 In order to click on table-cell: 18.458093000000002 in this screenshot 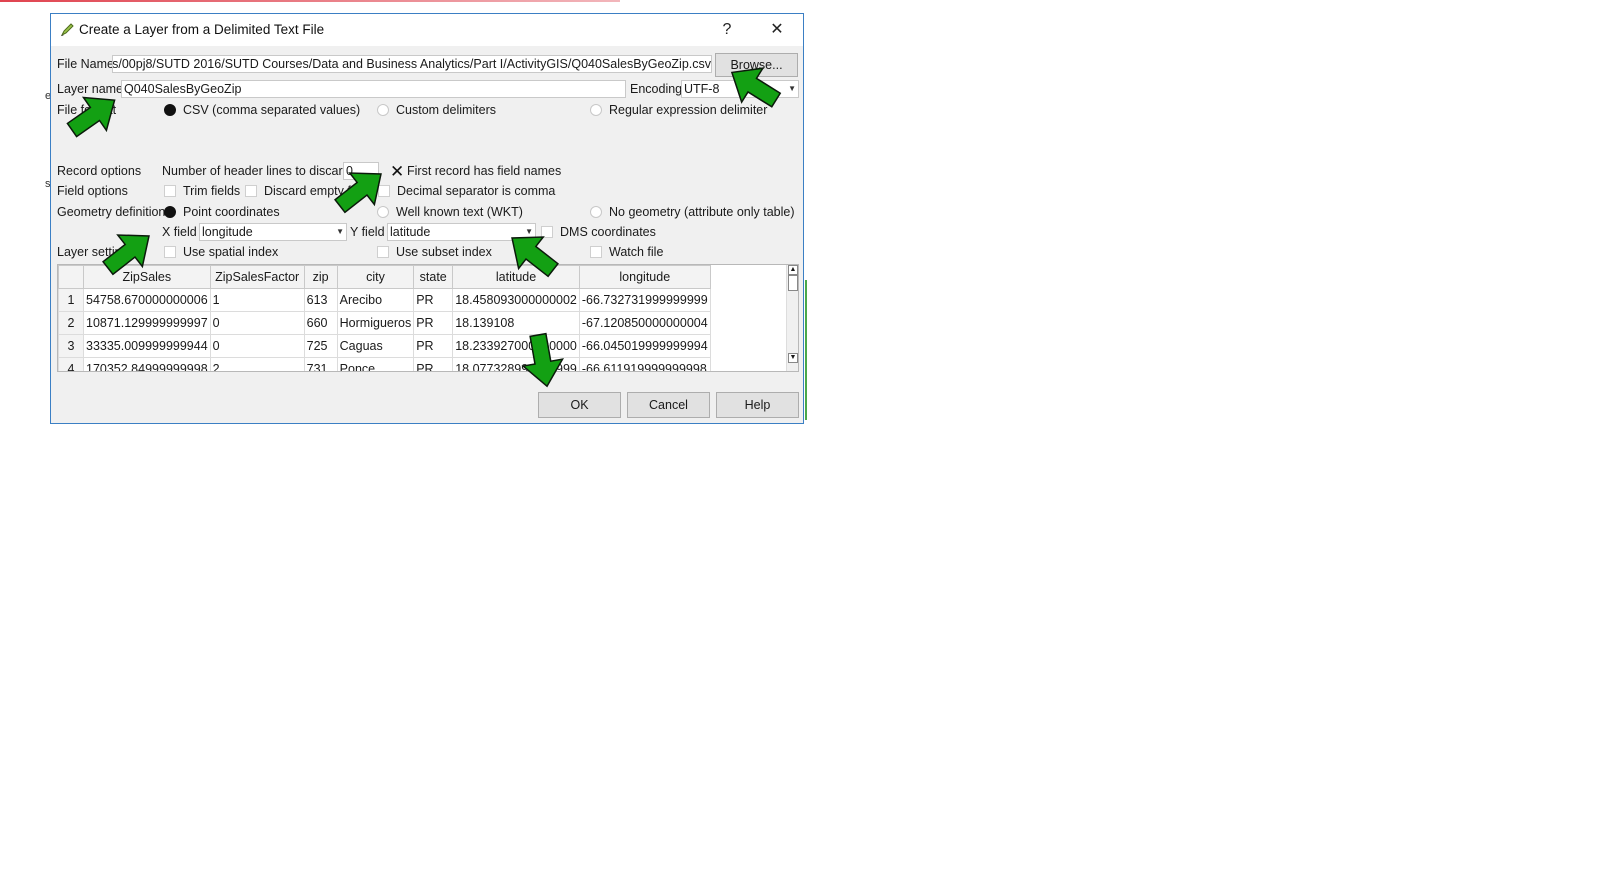, I will do `click(516, 300)`.